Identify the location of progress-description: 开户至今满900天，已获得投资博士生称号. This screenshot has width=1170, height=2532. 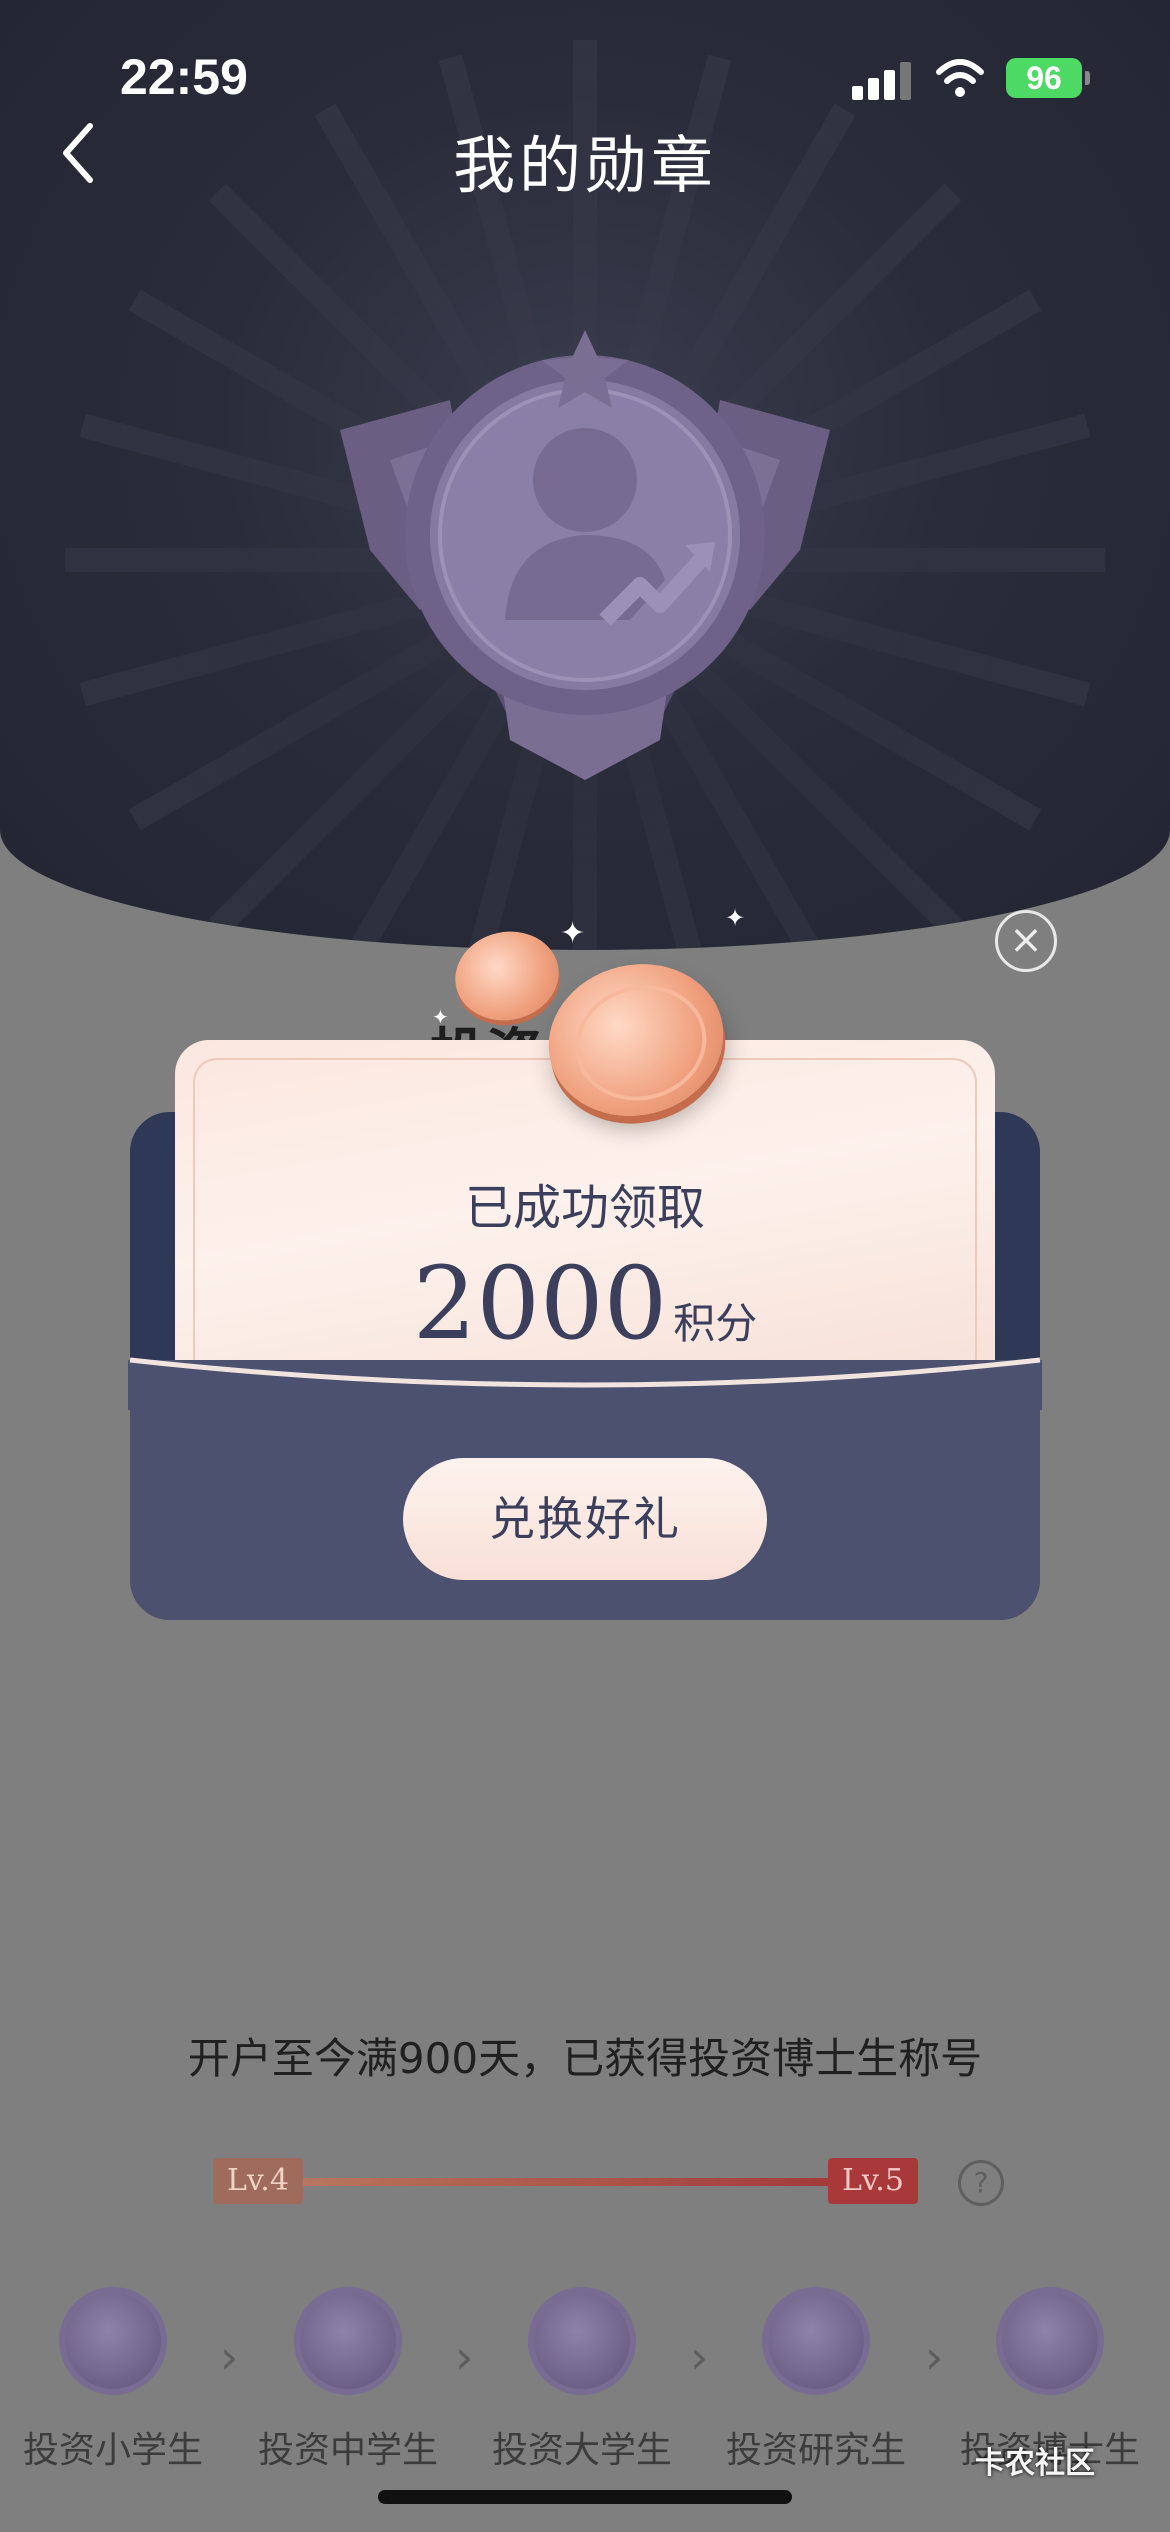
(585, 2058).